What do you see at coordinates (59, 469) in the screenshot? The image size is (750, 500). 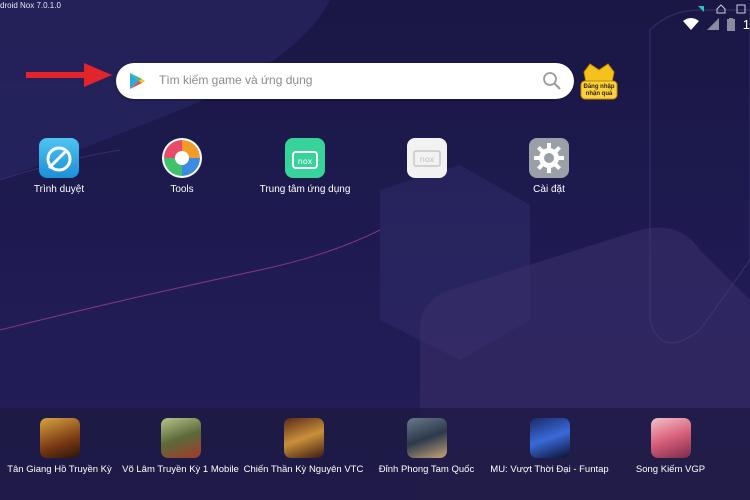 I see `game-label: Tân Giang Hồ Truyền Kỳ` at bounding box center [59, 469].